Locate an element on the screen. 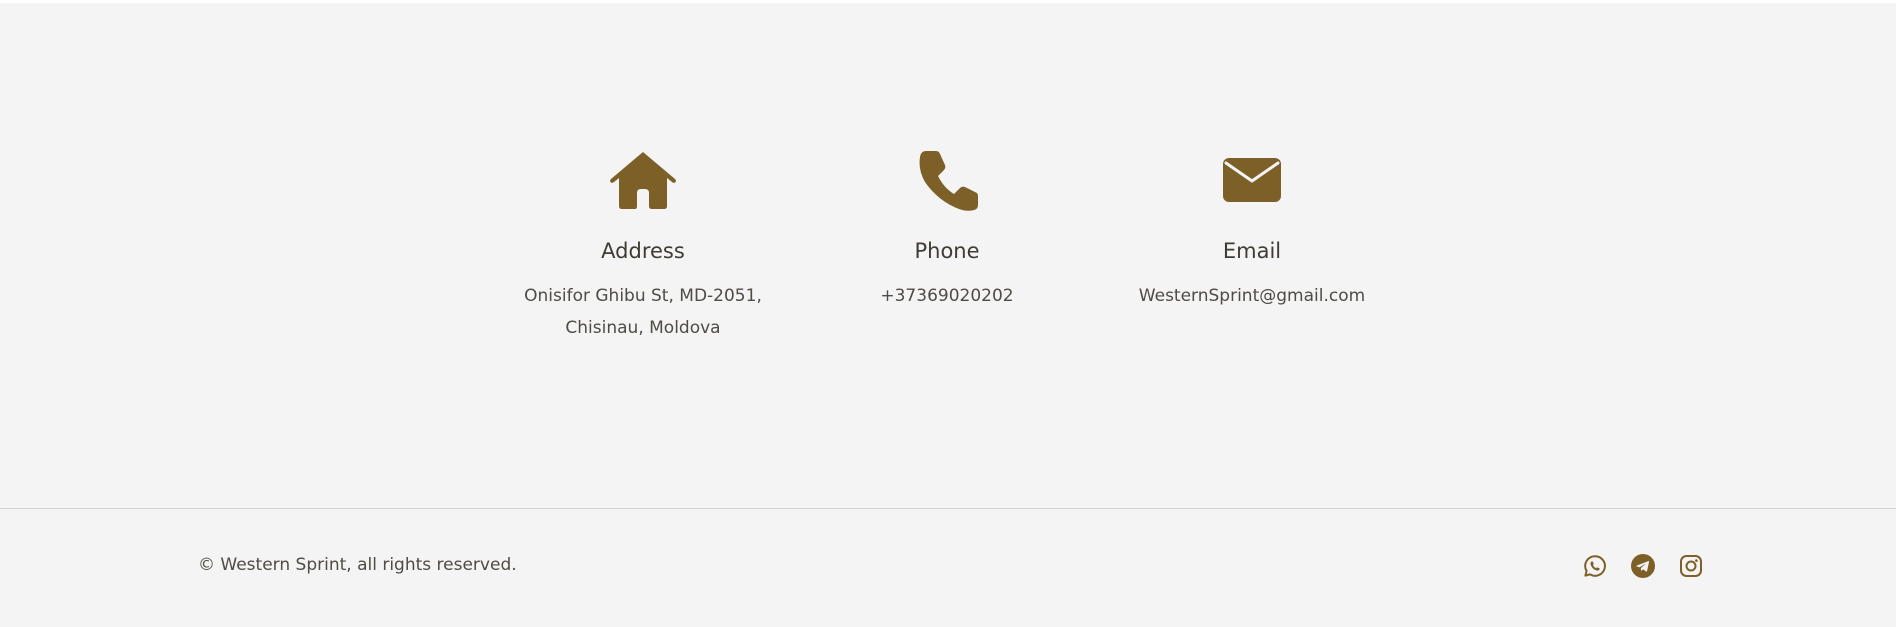 Image resolution: width=1896 pixels, height=627 pixels. telegram-link is located at coordinates (1643, 566).